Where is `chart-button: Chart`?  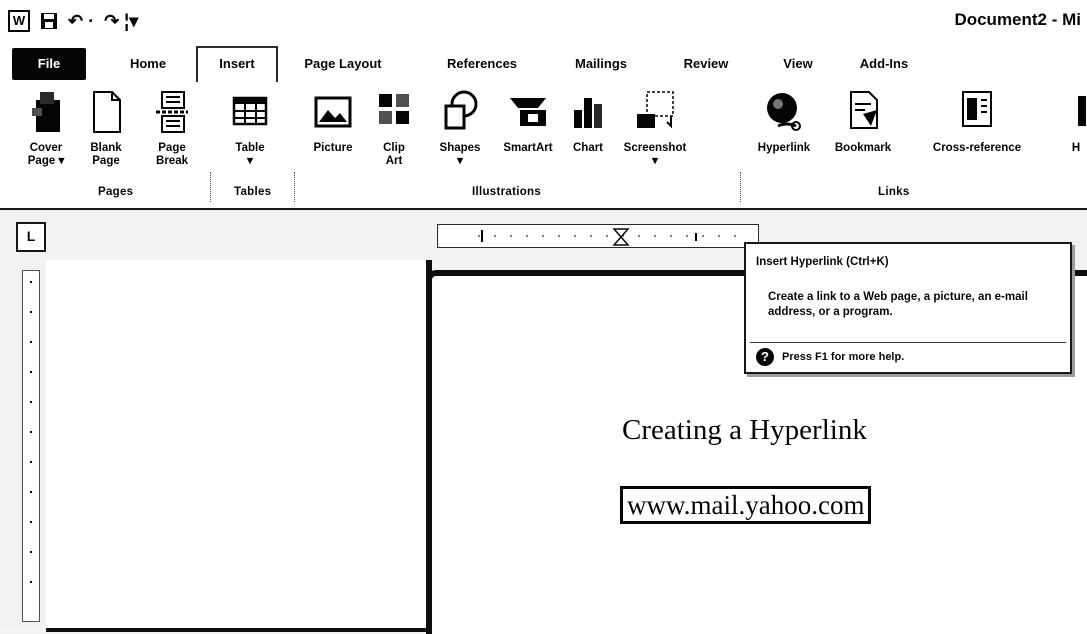 chart-button: Chart is located at coordinates (588, 121).